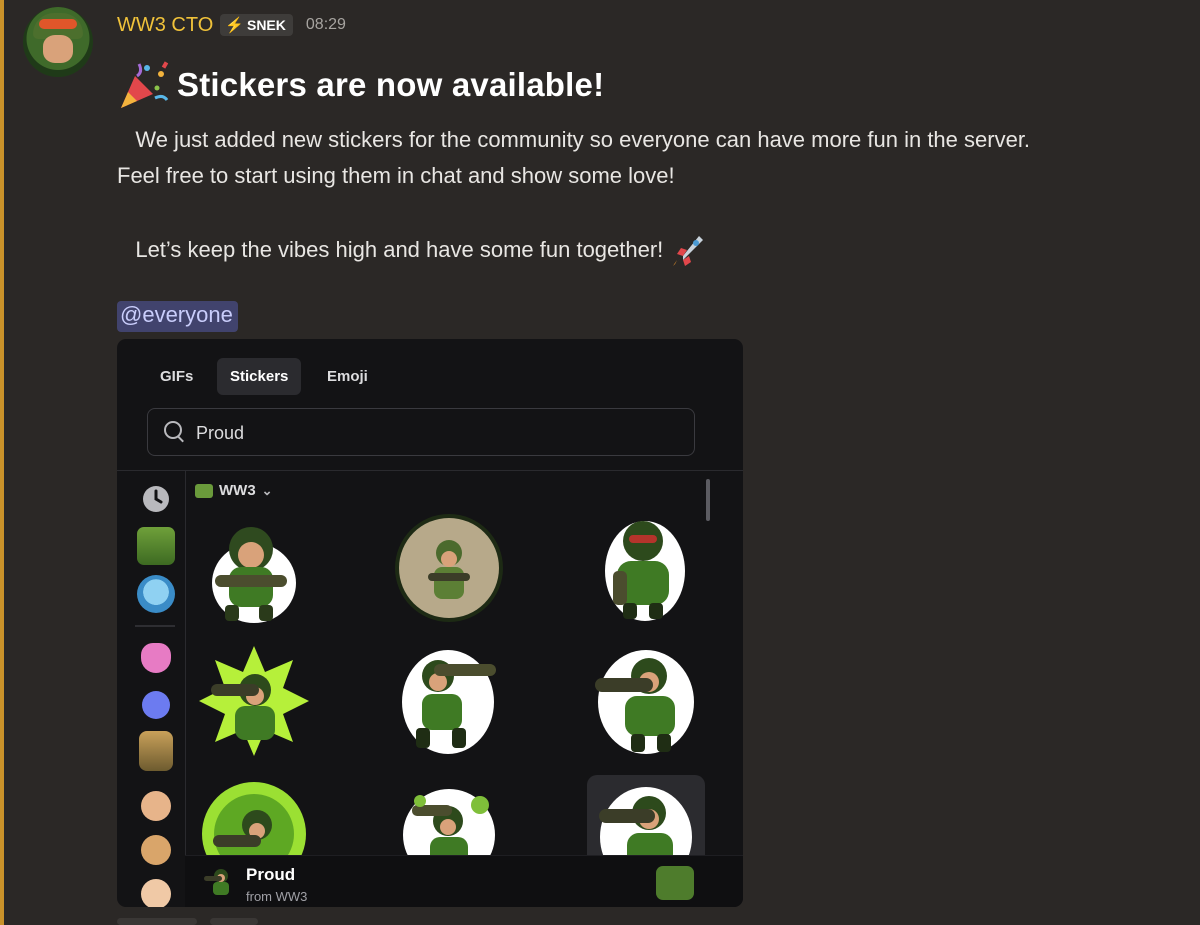  I want to click on avatar-face, so click(58, 49).